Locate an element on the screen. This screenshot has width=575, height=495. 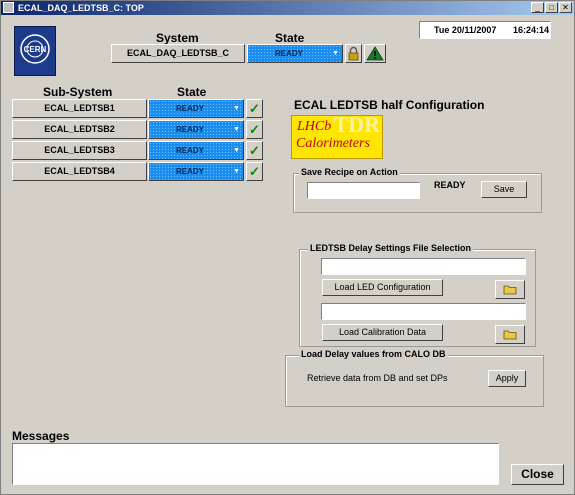
subsystem-name-button: ECAL_LEDTSB3 is located at coordinates (79, 150).